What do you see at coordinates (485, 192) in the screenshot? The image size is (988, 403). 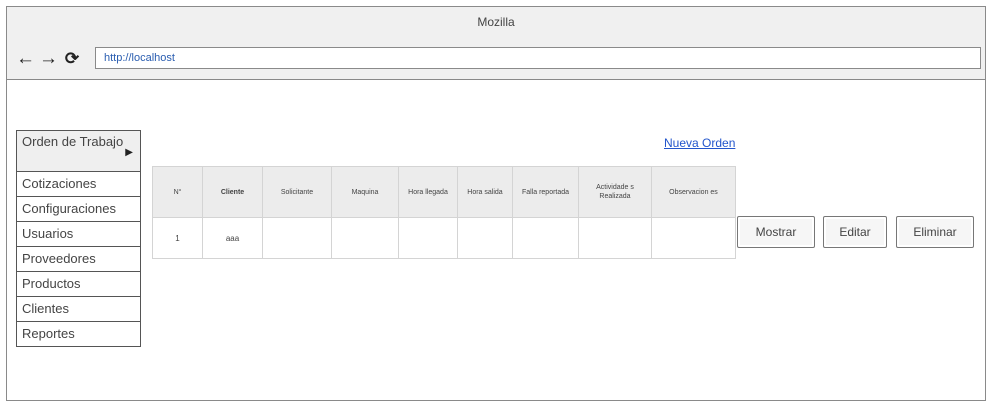 I see `column-header-hora-salida: Hora salida` at bounding box center [485, 192].